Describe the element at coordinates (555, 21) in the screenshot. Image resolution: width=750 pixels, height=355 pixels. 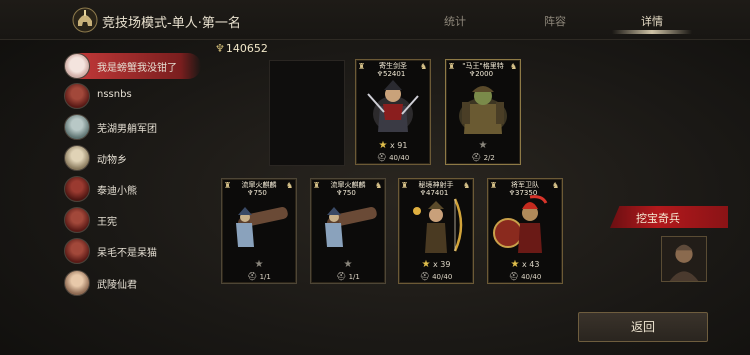
I see `tab-lineup: 阵容` at that location.